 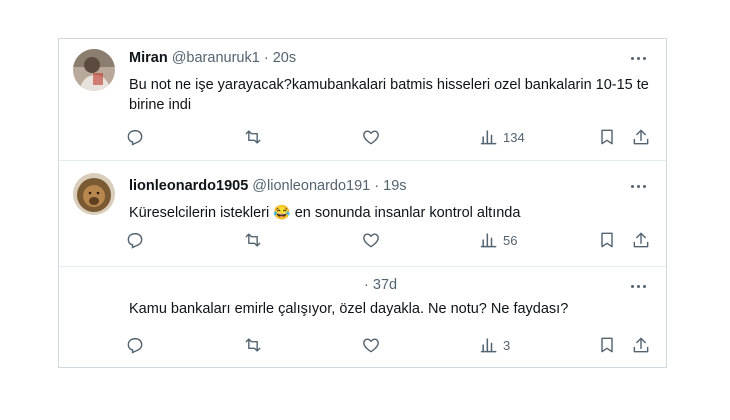 I want to click on display-name: lionleonardo1905, so click(x=188, y=186).